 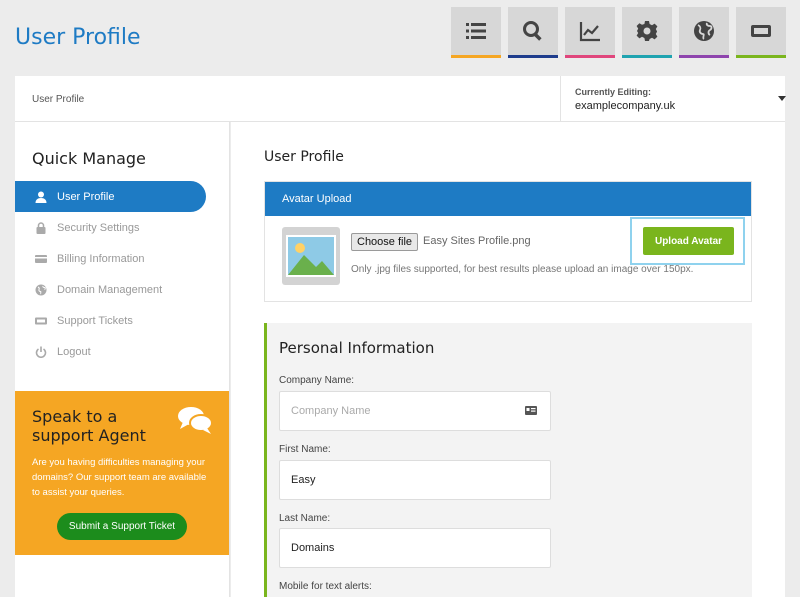 I want to click on toolbar-stats-button, so click(x=590, y=32).